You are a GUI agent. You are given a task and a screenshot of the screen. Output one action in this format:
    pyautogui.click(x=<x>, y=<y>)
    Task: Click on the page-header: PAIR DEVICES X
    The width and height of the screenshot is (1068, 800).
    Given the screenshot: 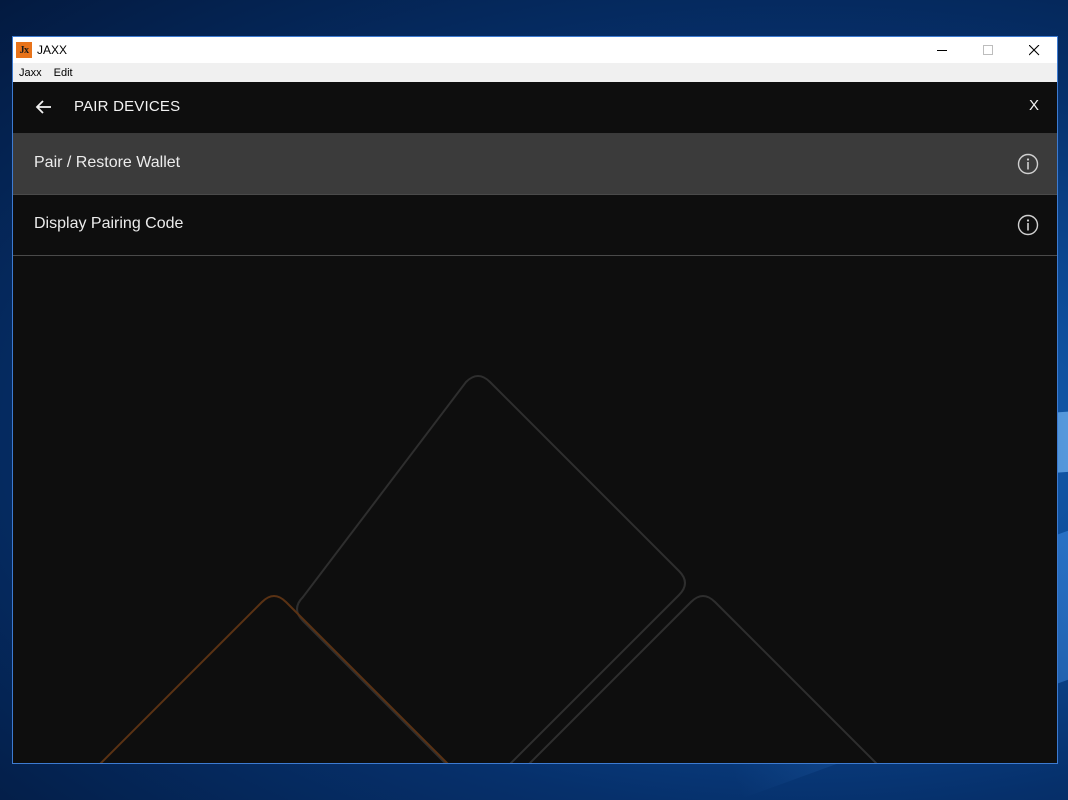 What is the action you would take?
    pyautogui.click(x=535, y=108)
    